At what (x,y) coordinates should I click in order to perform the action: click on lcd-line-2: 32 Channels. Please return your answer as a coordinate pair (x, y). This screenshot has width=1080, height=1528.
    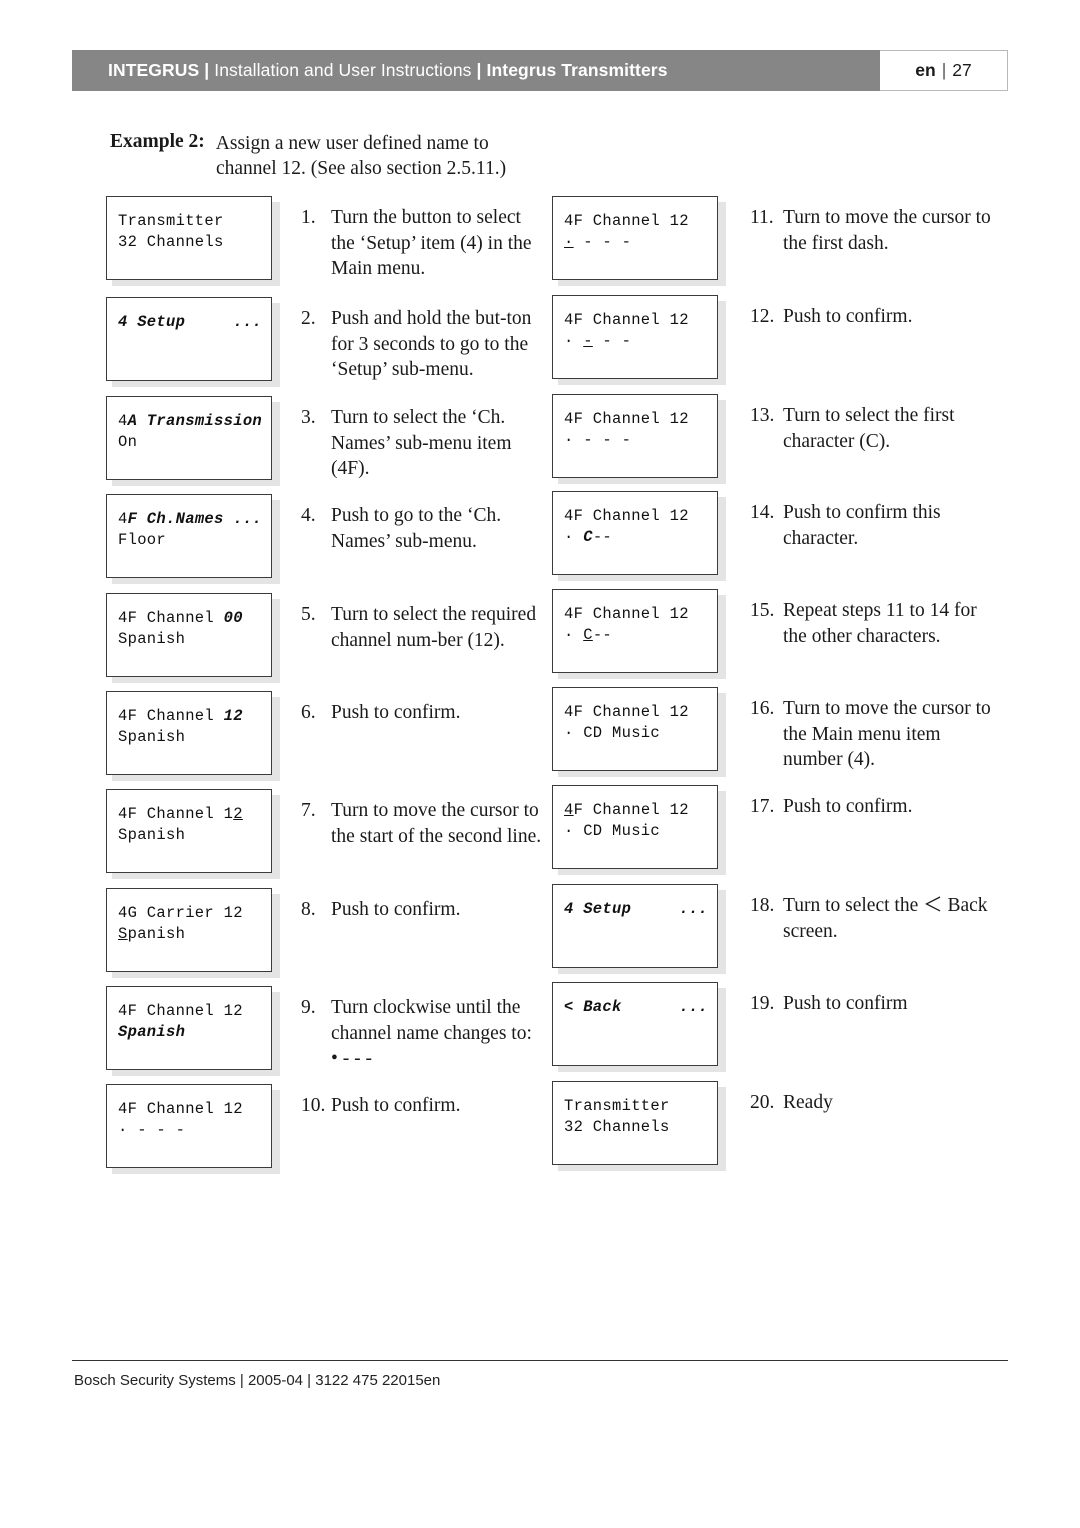
    Looking at the image, I should click on (617, 1127).